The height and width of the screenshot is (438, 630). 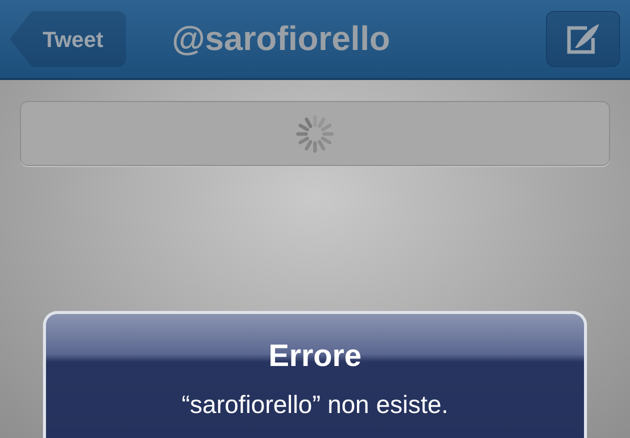 I want to click on alert-message: “sarofiorello” non esiste., so click(x=315, y=405).